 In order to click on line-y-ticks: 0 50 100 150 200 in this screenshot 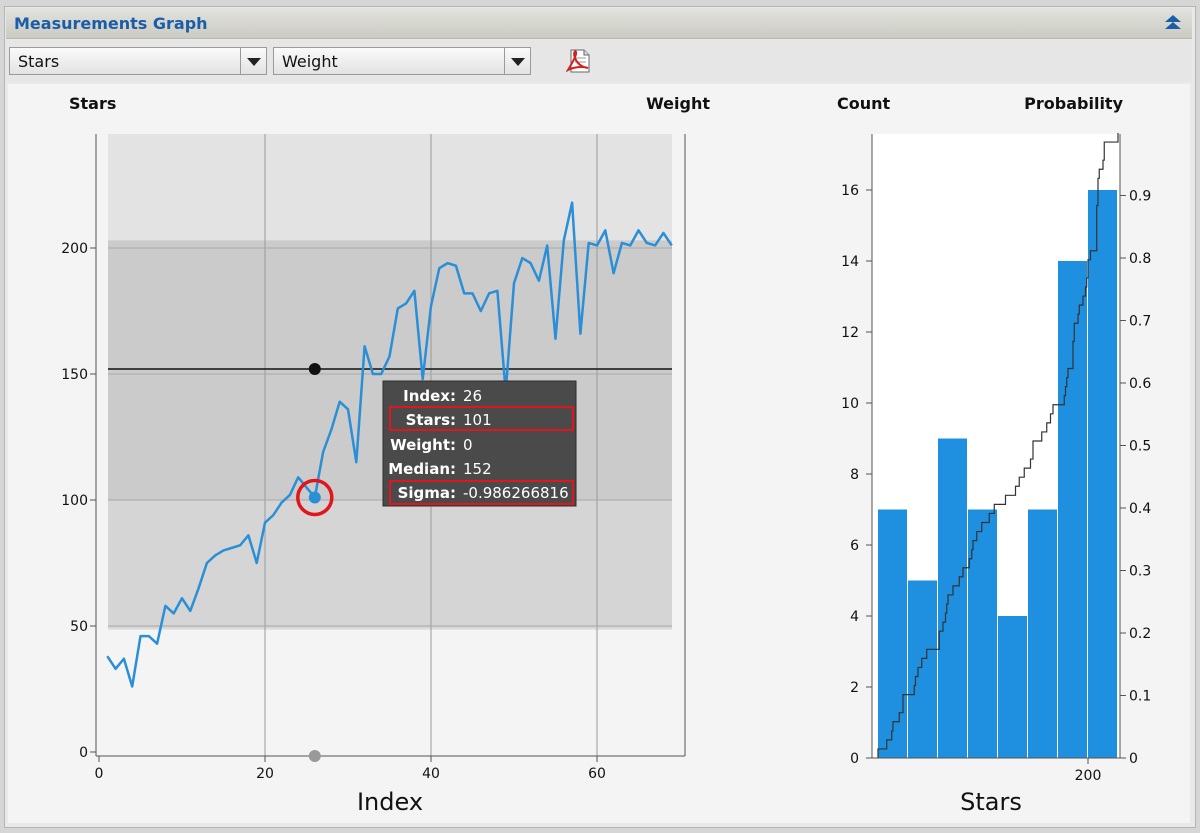, I will do `click(78, 501)`.